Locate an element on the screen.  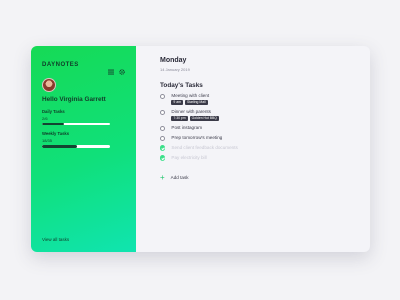
task-body: Prep tomorrow's meeting is located at coordinates (196, 137).